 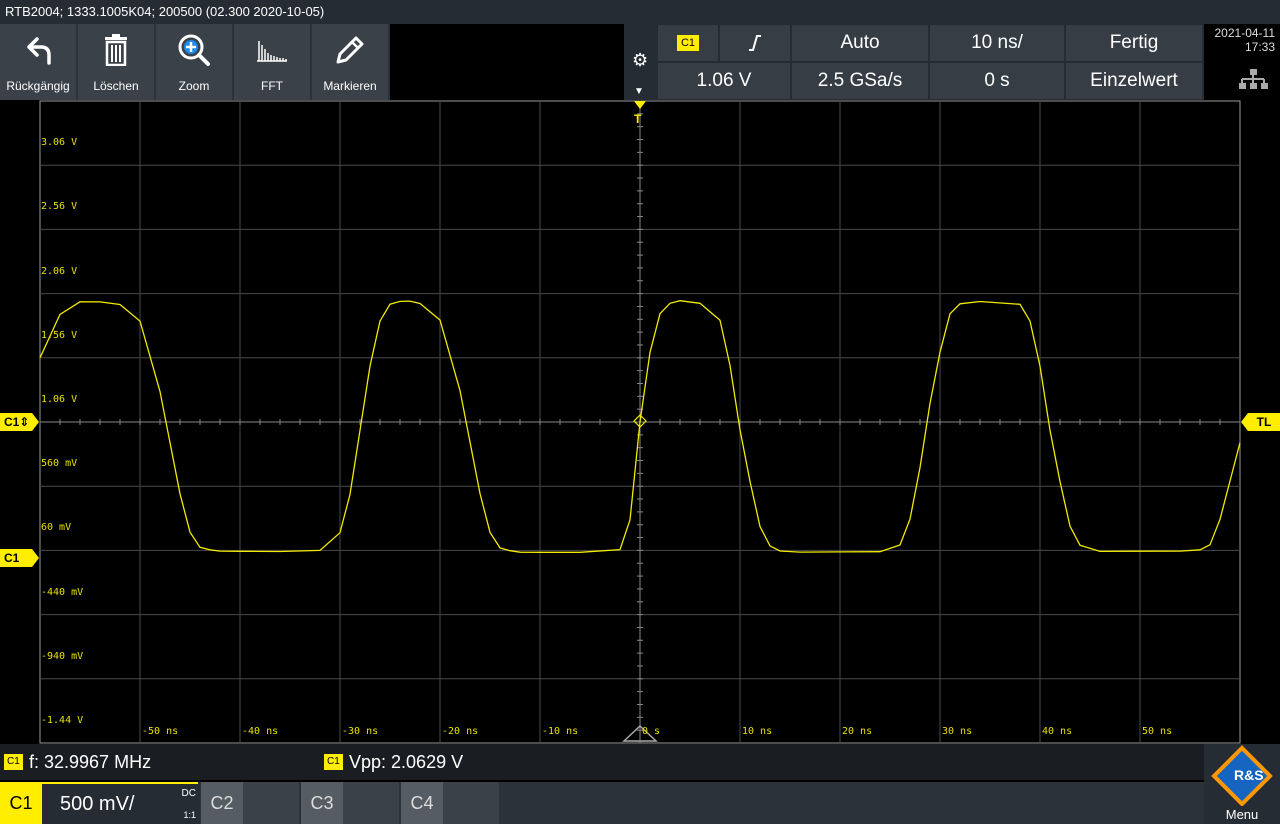 What do you see at coordinates (62, 592) in the screenshot?
I see `vertical-scale-label: -440 mV` at bounding box center [62, 592].